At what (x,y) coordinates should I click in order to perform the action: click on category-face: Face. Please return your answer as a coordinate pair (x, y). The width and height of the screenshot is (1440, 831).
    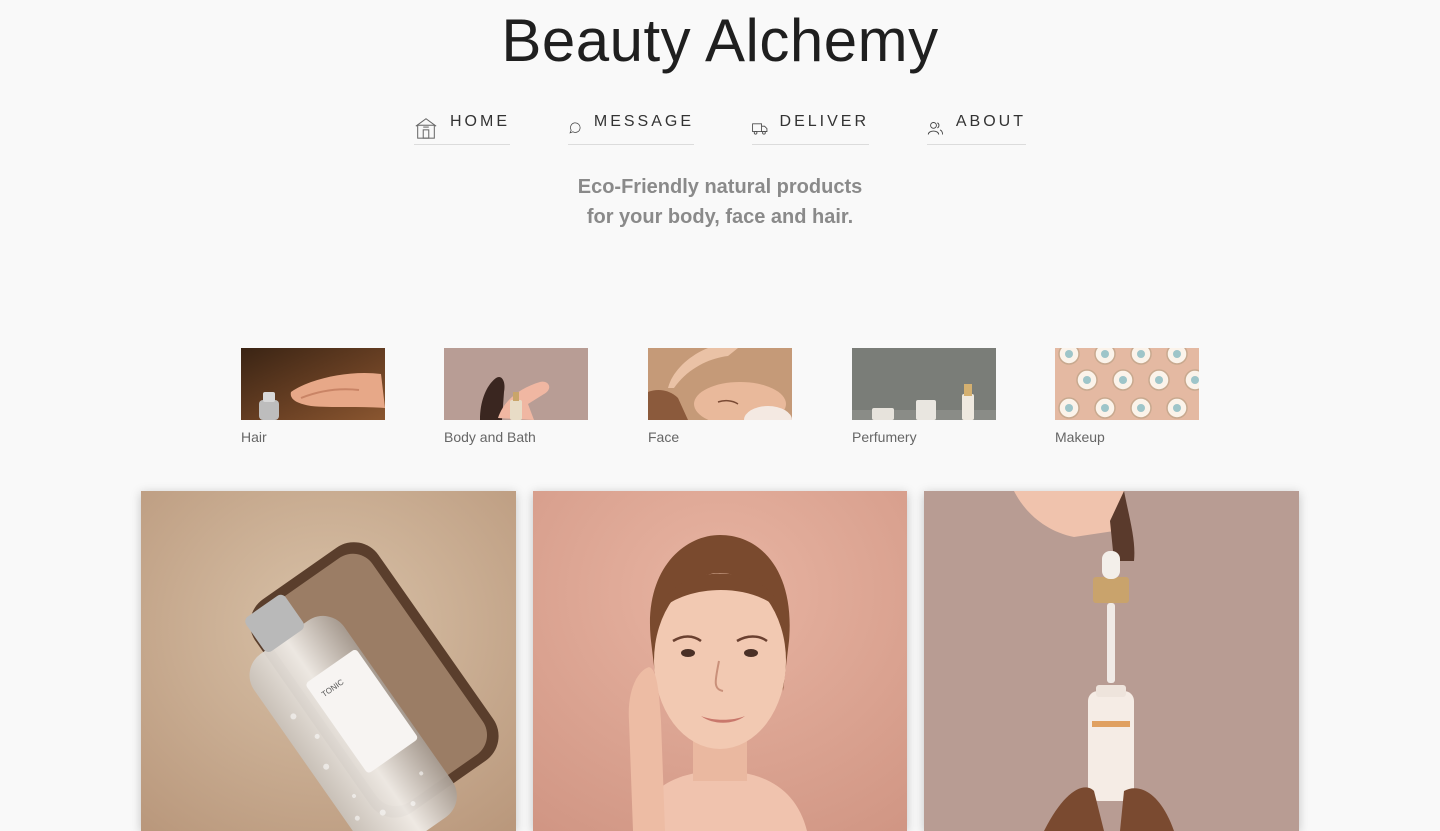
    Looking at the image, I should click on (720, 396).